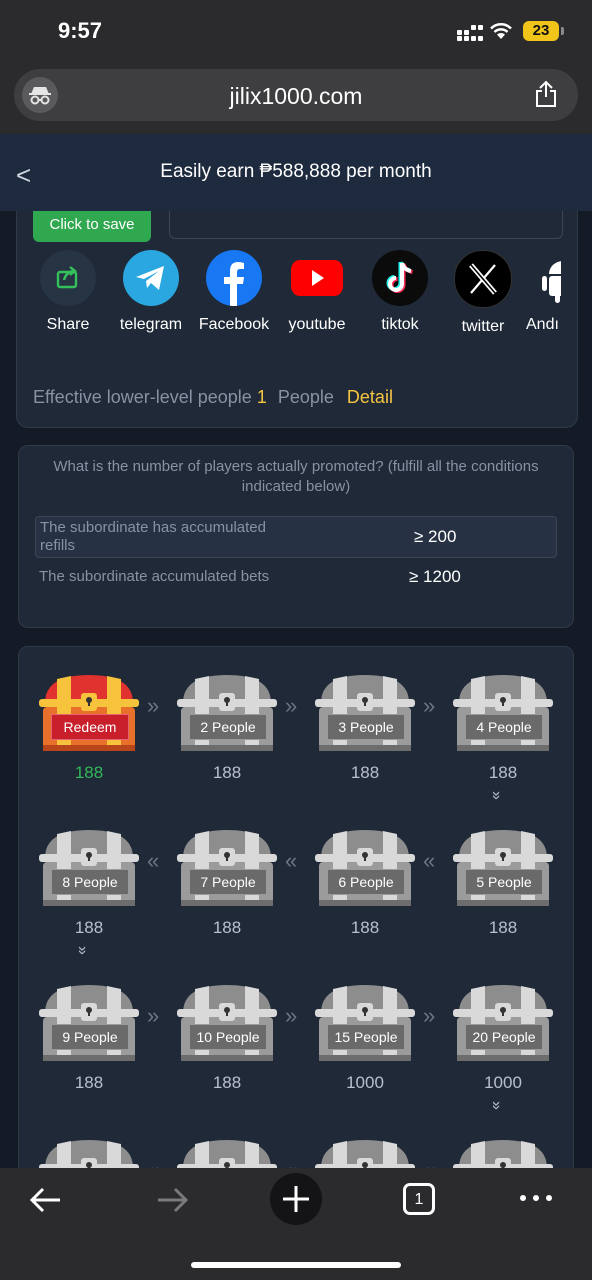 Image resolution: width=592 pixels, height=1280 pixels. I want to click on chest-label: 3 People, so click(366, 727).